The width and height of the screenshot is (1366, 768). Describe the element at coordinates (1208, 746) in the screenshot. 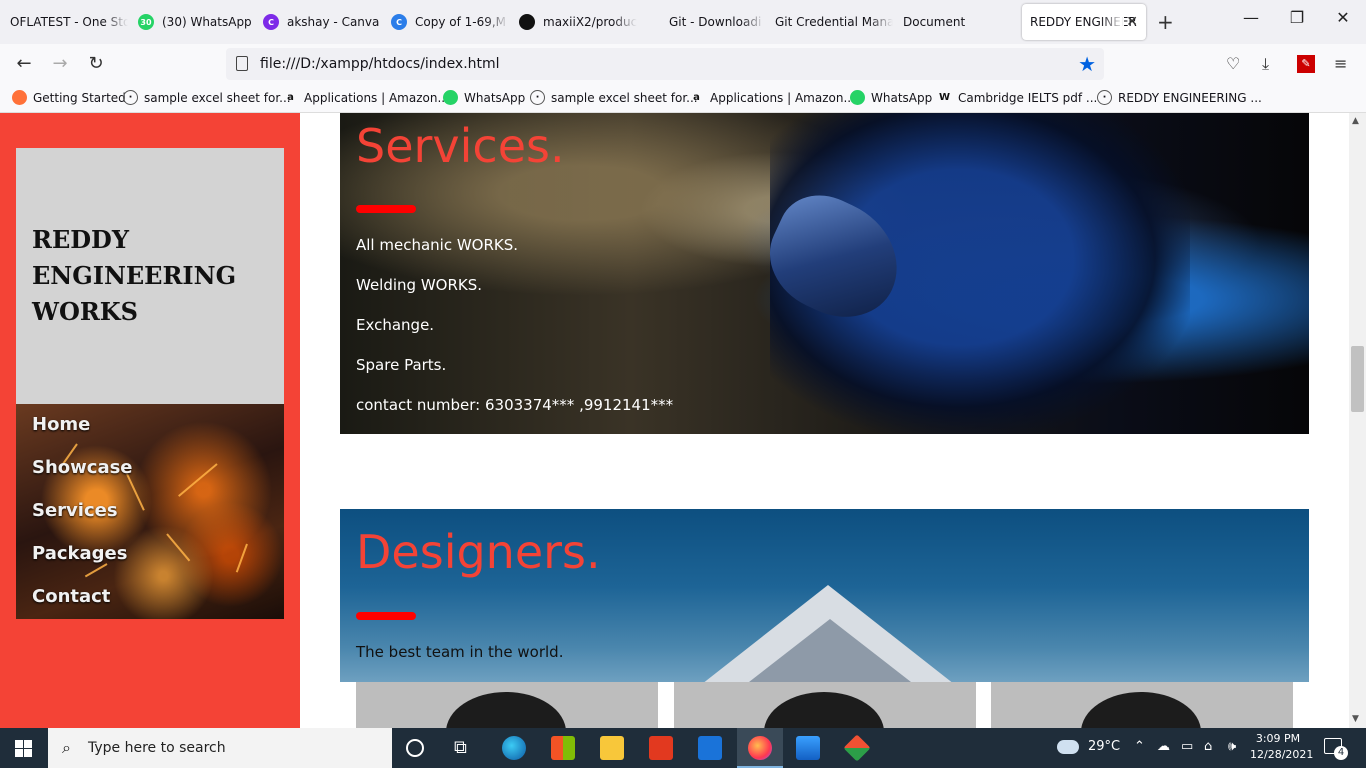

I see `network-icon: ⌂` at that location.